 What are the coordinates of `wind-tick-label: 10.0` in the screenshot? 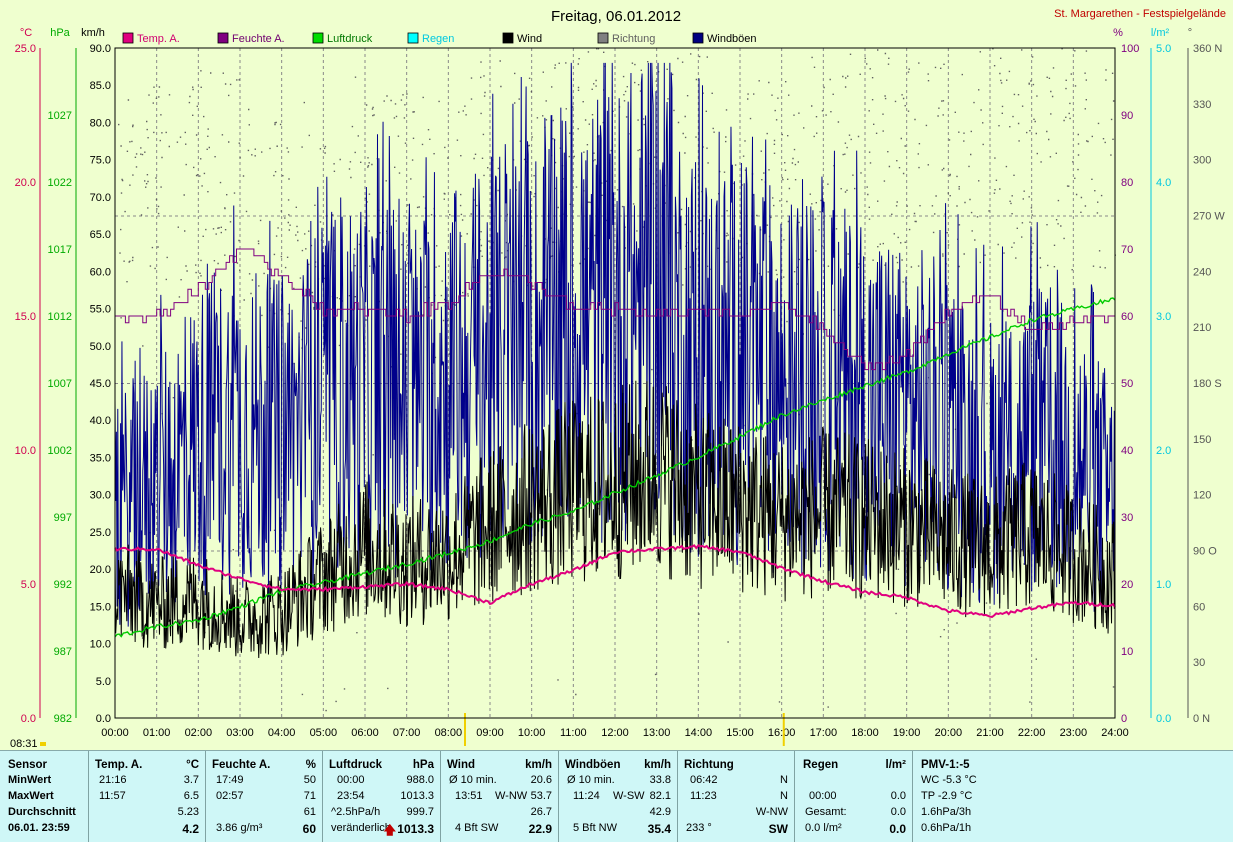 It's located at (100, 645).